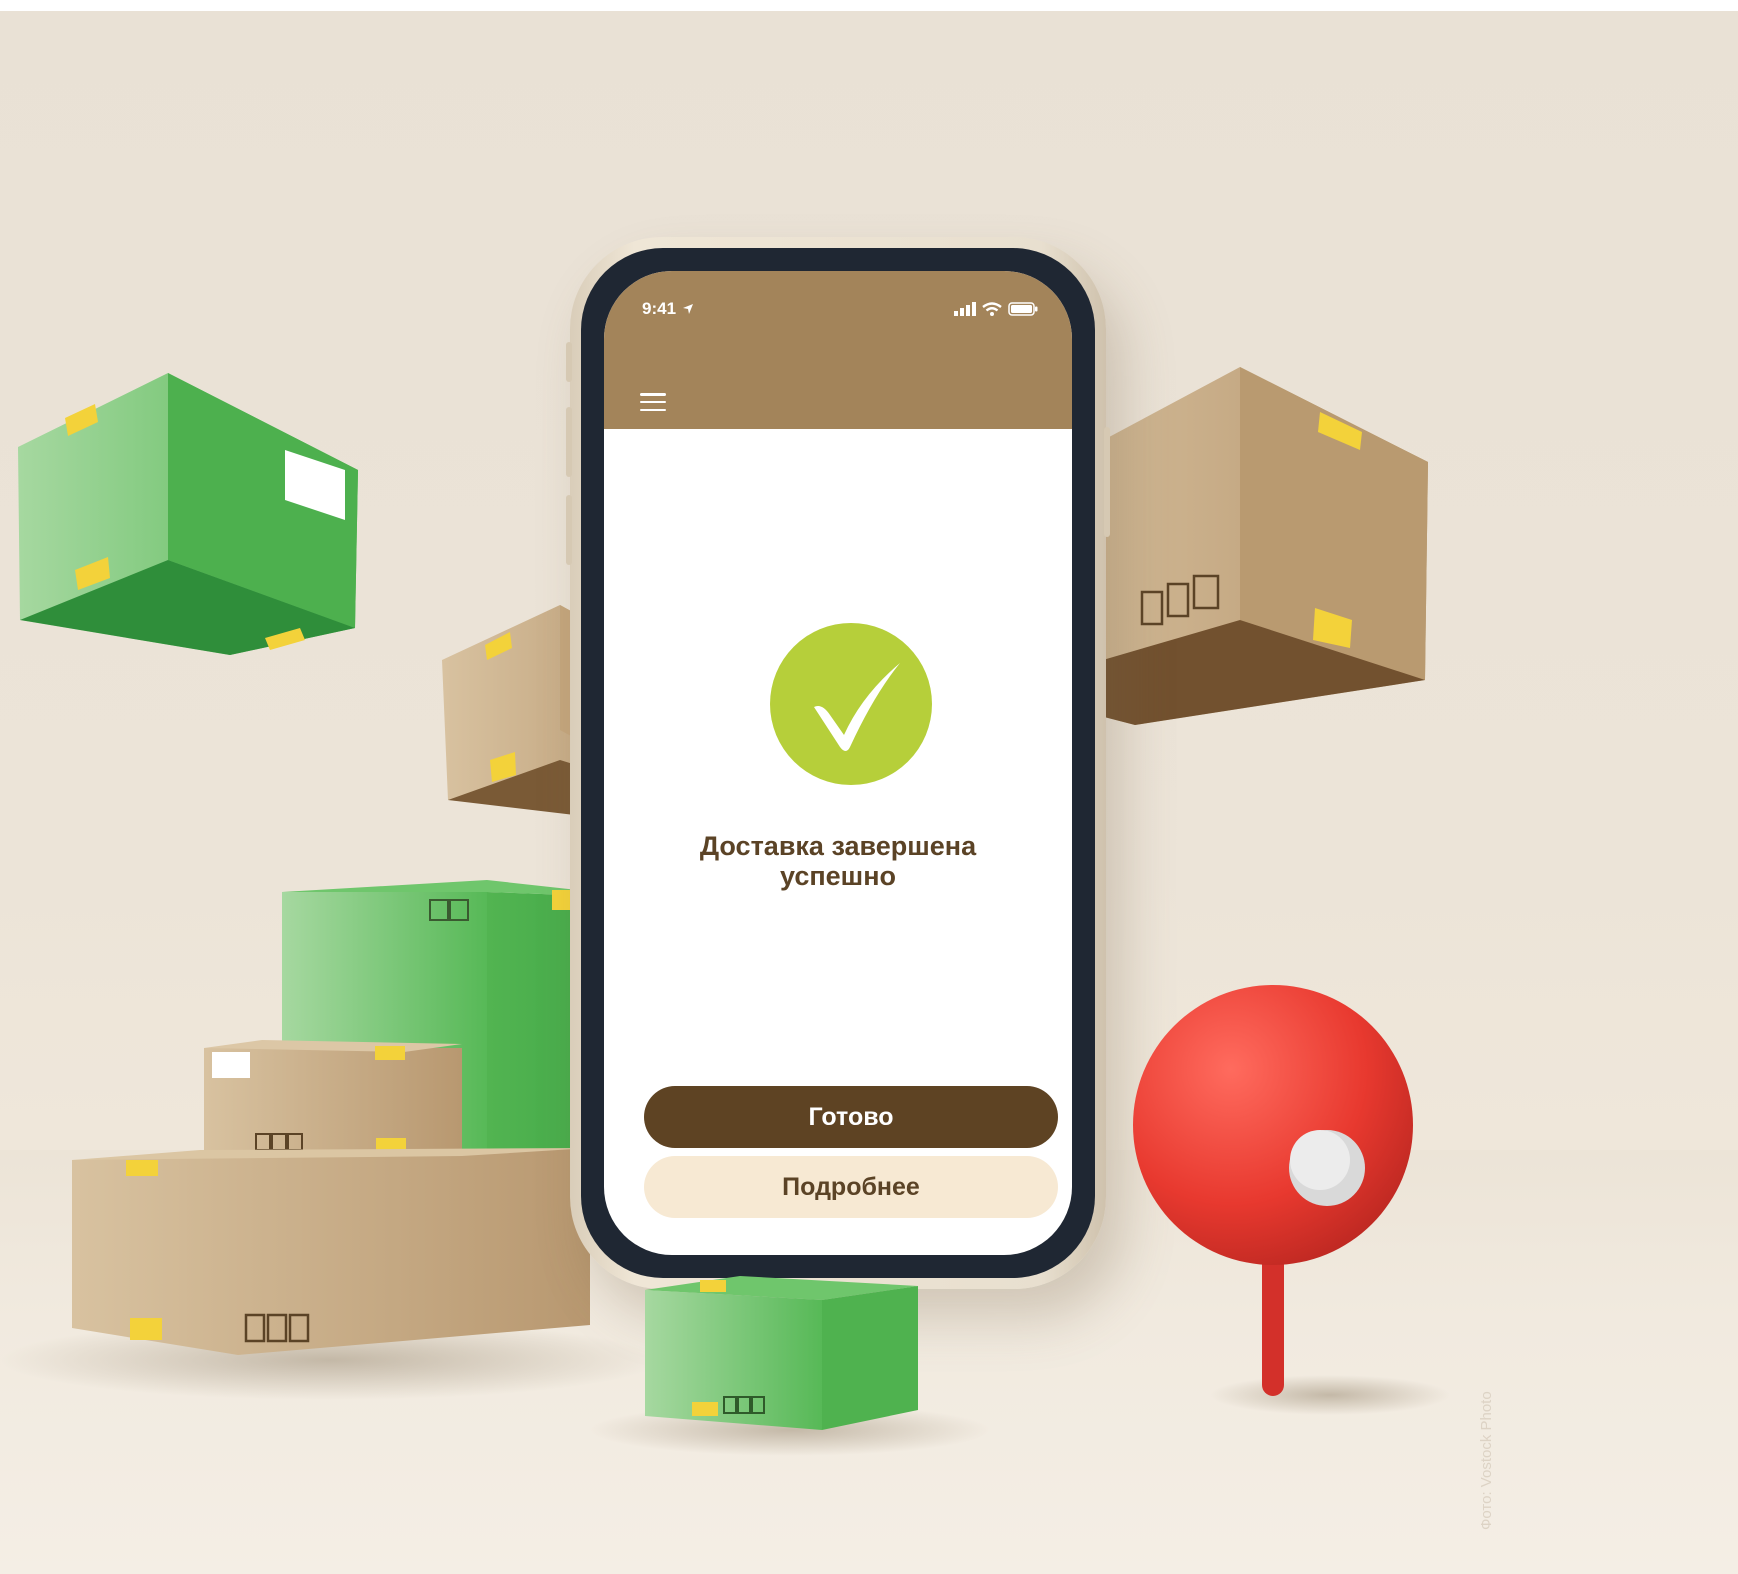 The image size is (1738, 1574). Describe the element at coordinates (1107, 482) in the screenshot. I see `phone-power-button` at that location.